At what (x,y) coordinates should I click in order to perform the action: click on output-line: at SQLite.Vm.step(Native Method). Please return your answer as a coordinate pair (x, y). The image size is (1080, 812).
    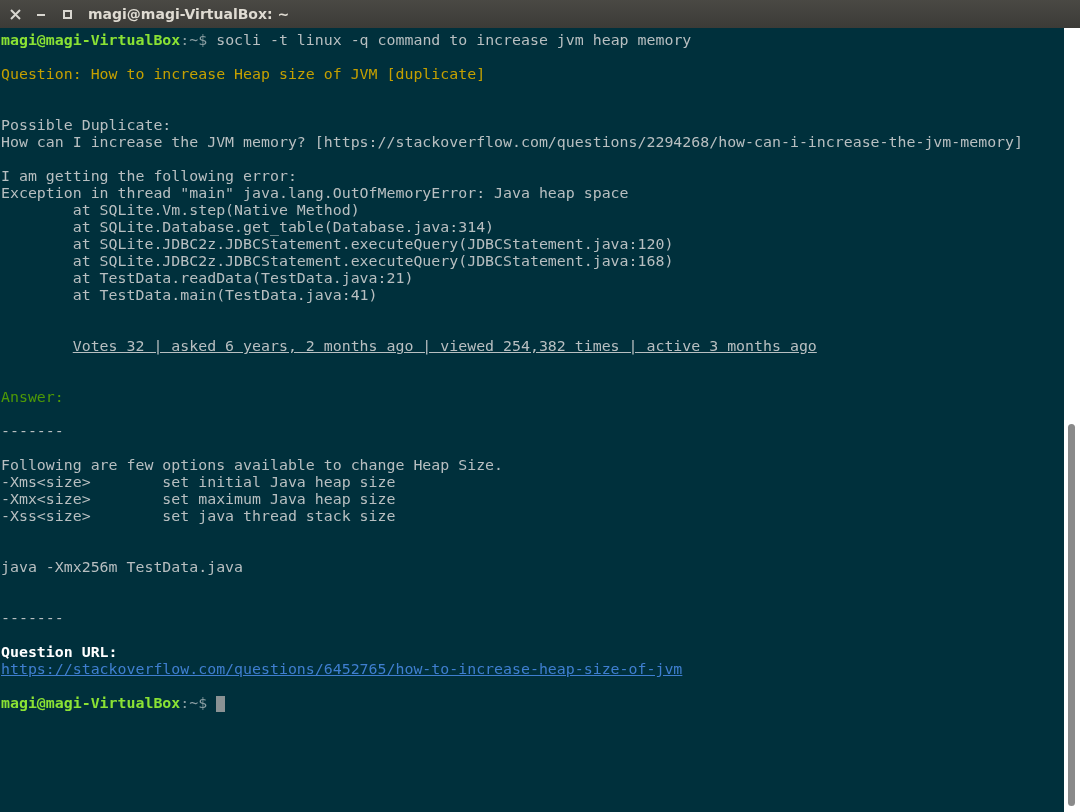
    Looking at the image, I should click on (215, 210).